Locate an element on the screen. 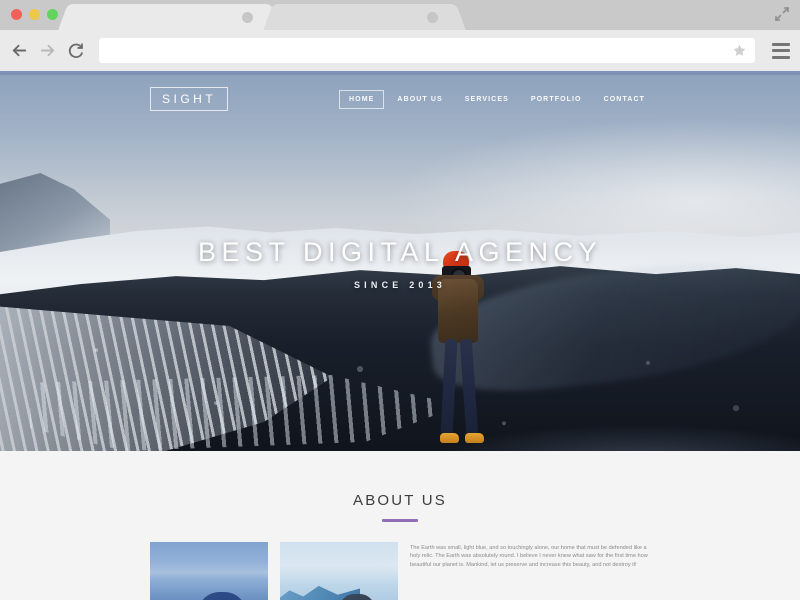 The width and height of the screenshot is (800, 600). figure-boot-right is located at coordinates (474, 438).